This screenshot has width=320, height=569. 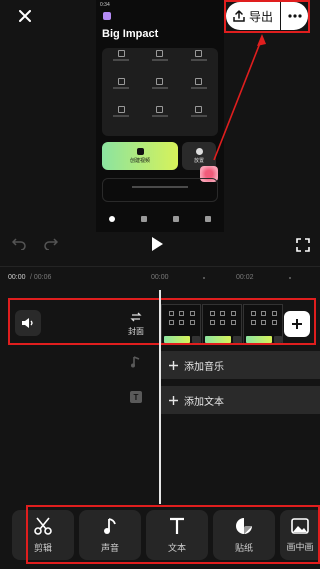 I want to click on more-icon, so click(x=294, y=16).